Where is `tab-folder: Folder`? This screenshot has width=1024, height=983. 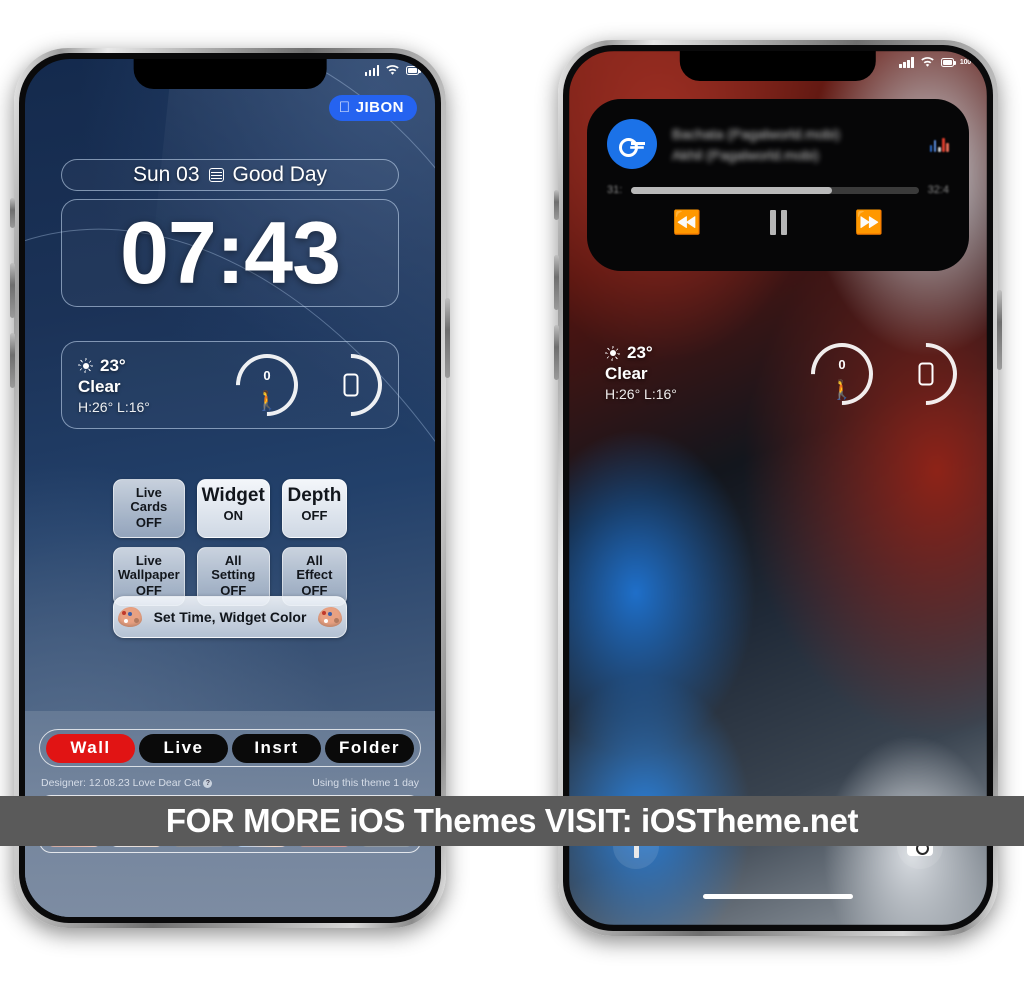
tab-folder: Folder is located at coordinates (369, 748).